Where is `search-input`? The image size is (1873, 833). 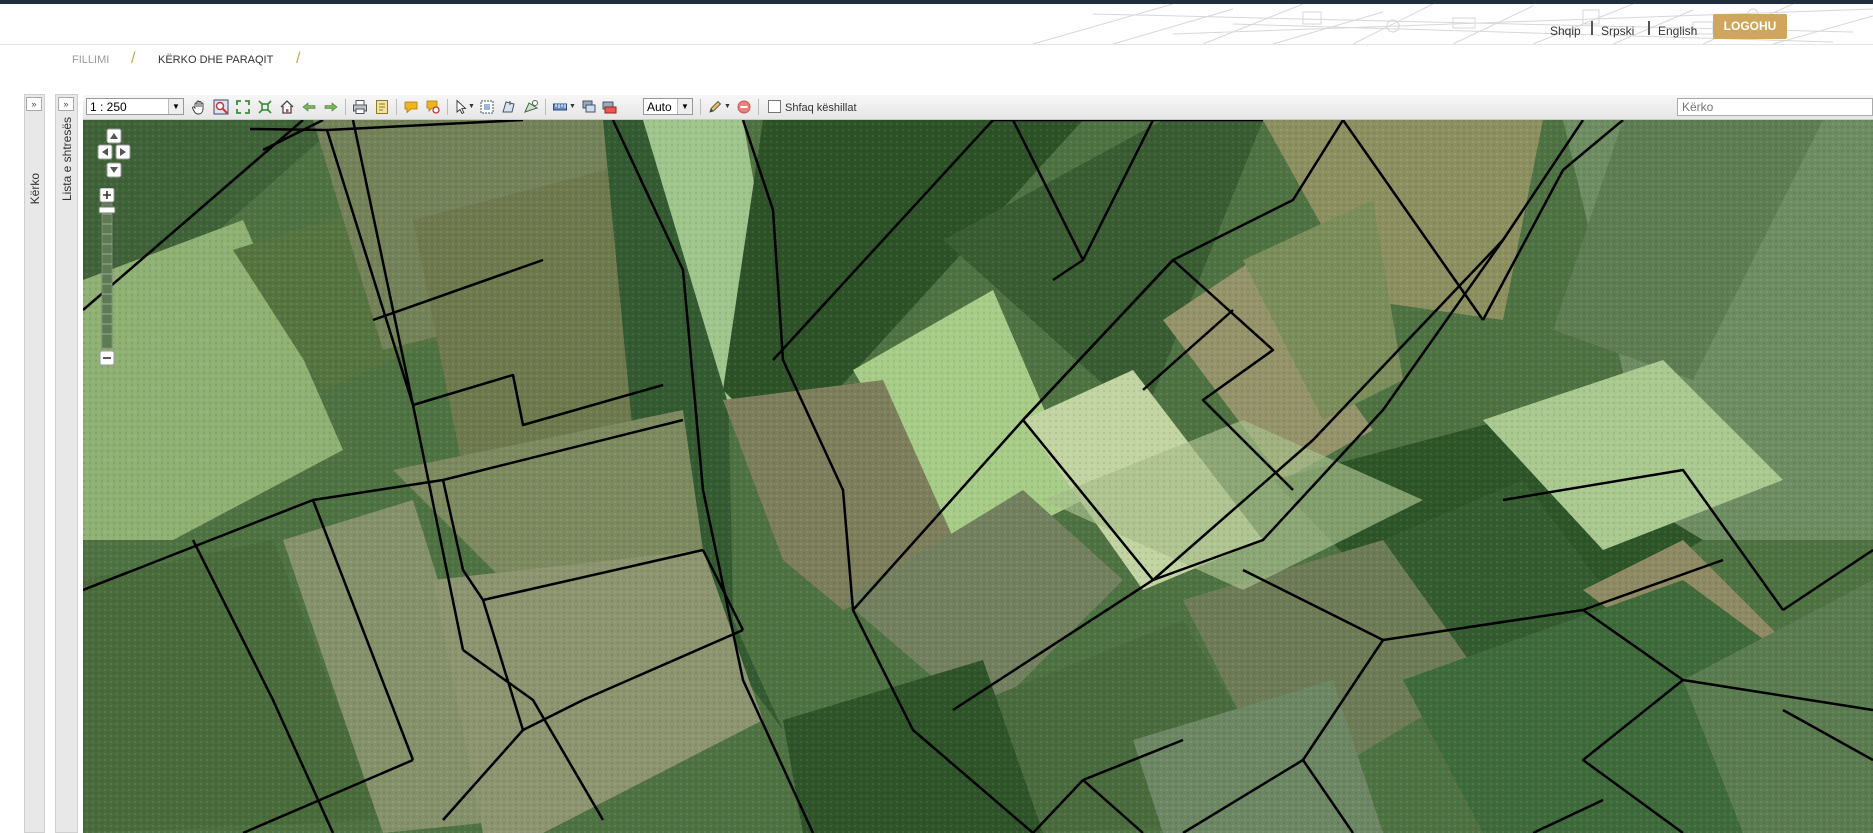 search-input is located at coordinates (1775, 107).